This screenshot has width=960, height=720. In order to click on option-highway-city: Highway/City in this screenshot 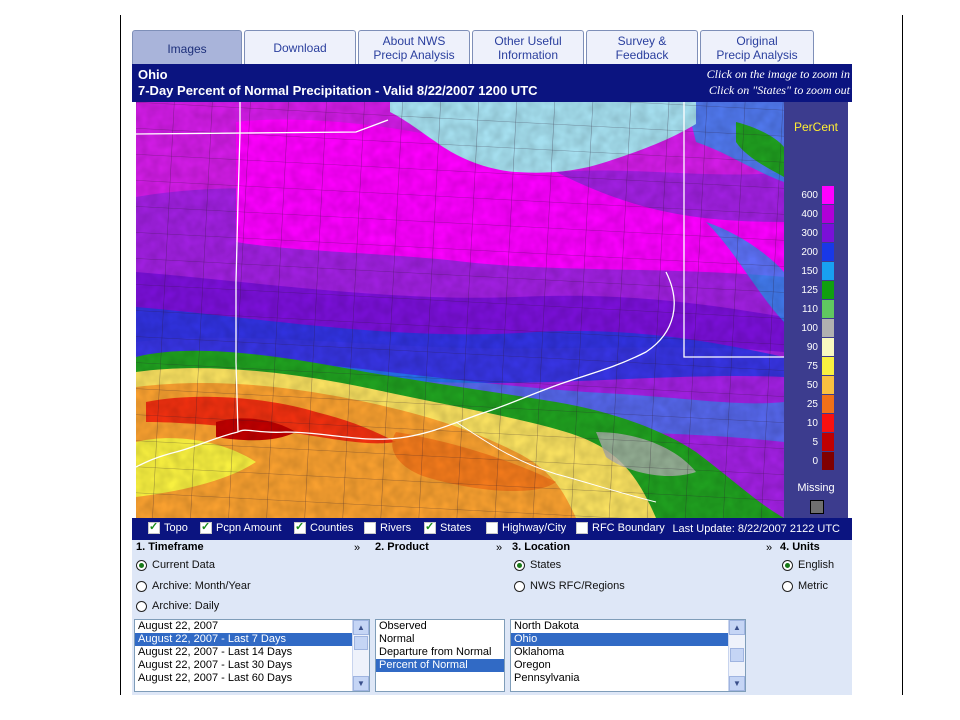, I will do `click(526, 528)`.